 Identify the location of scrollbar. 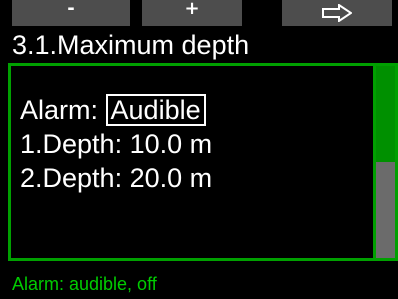
(387, 162).